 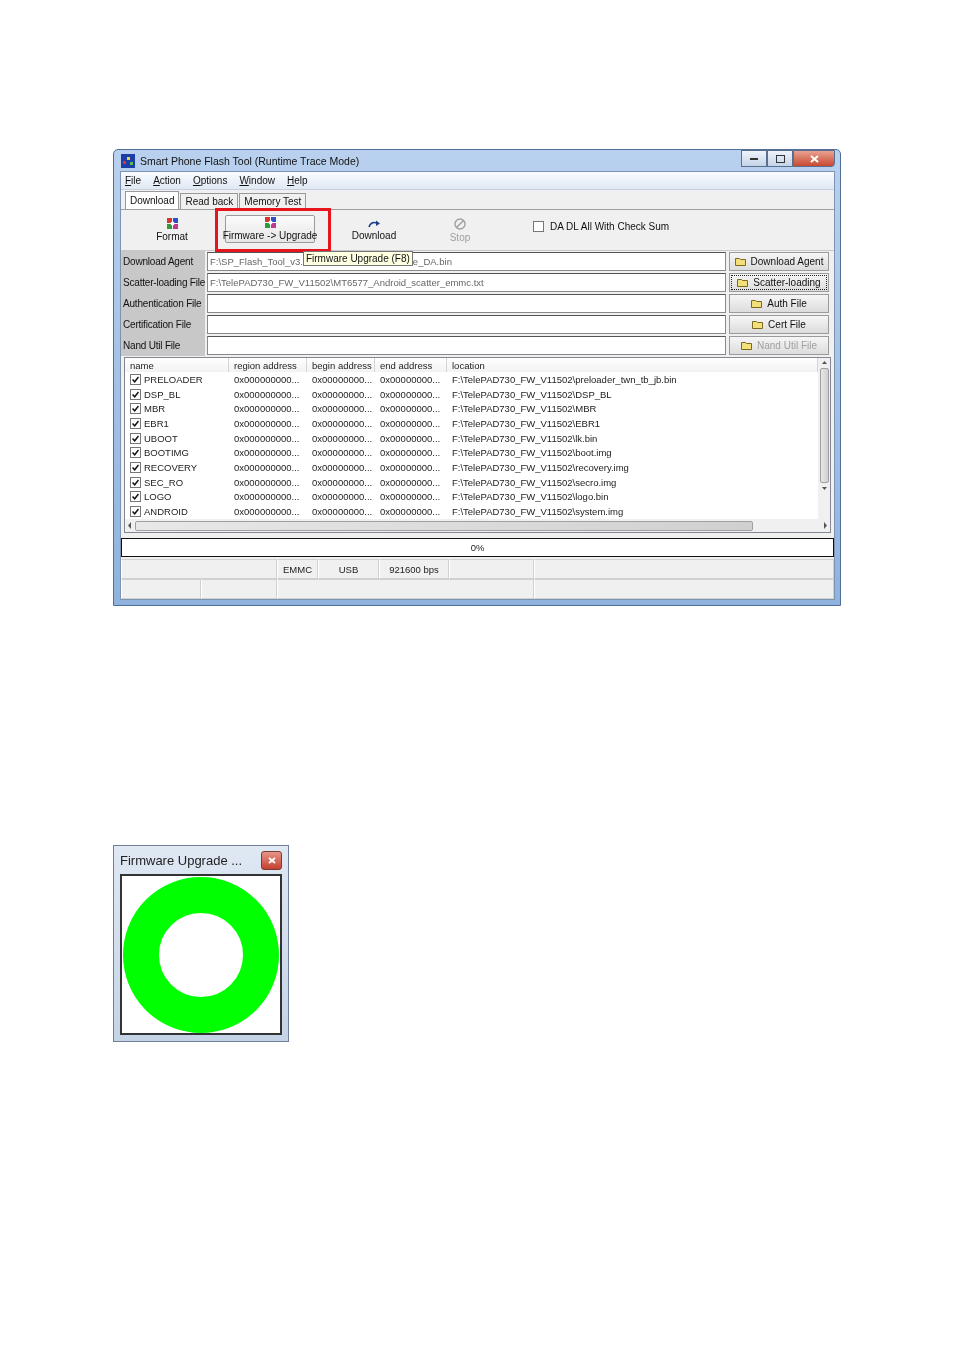 I want to click on browse-button: Download Agent, so click(x=779, y=262).